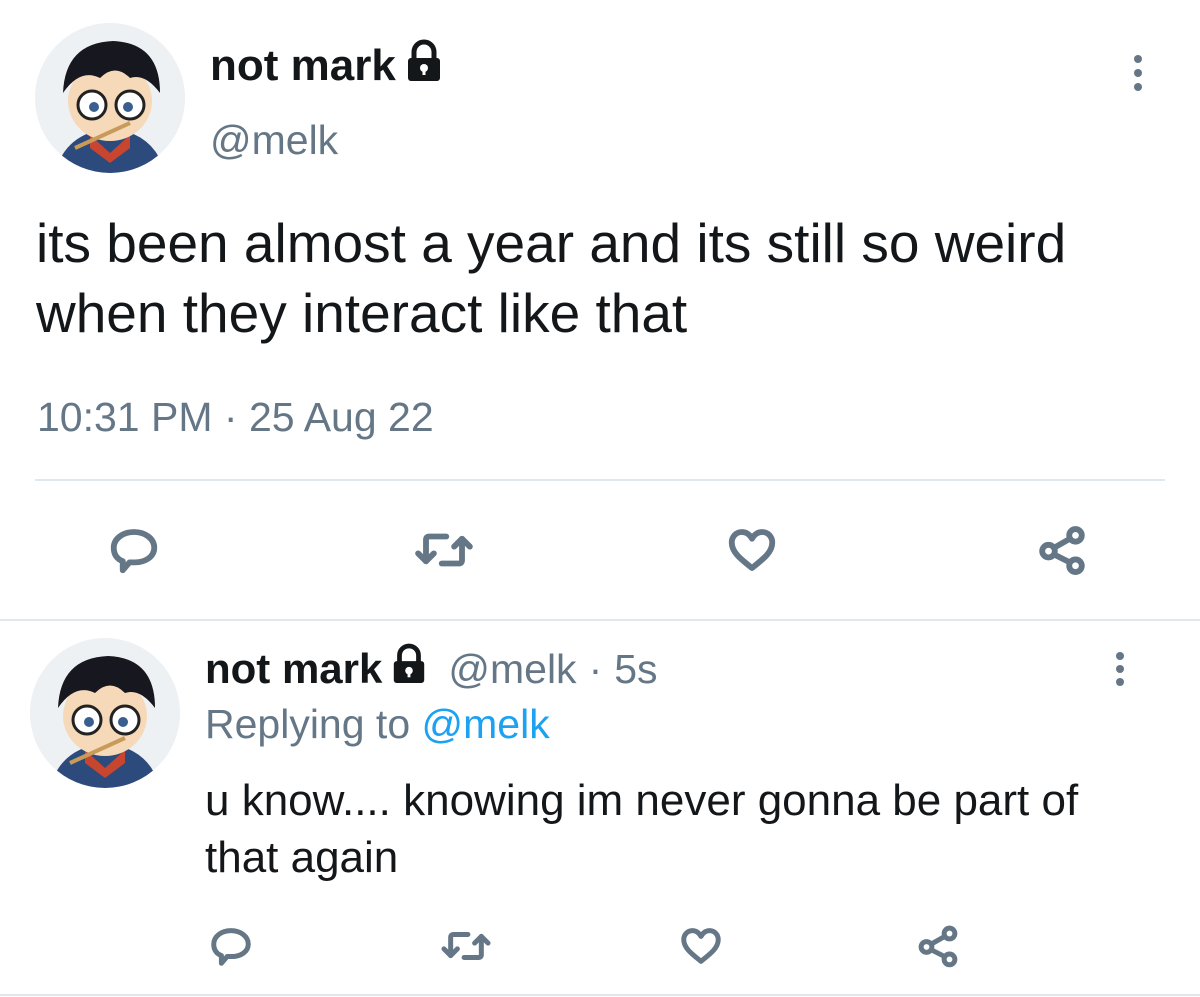 Image resolution: width=1200 pixels, height=997 pixels. What do you see at coordinates (125, 417) in the screenshot?
I see `tweet-time: 10:31 PM` at bounding box center [125, 417].